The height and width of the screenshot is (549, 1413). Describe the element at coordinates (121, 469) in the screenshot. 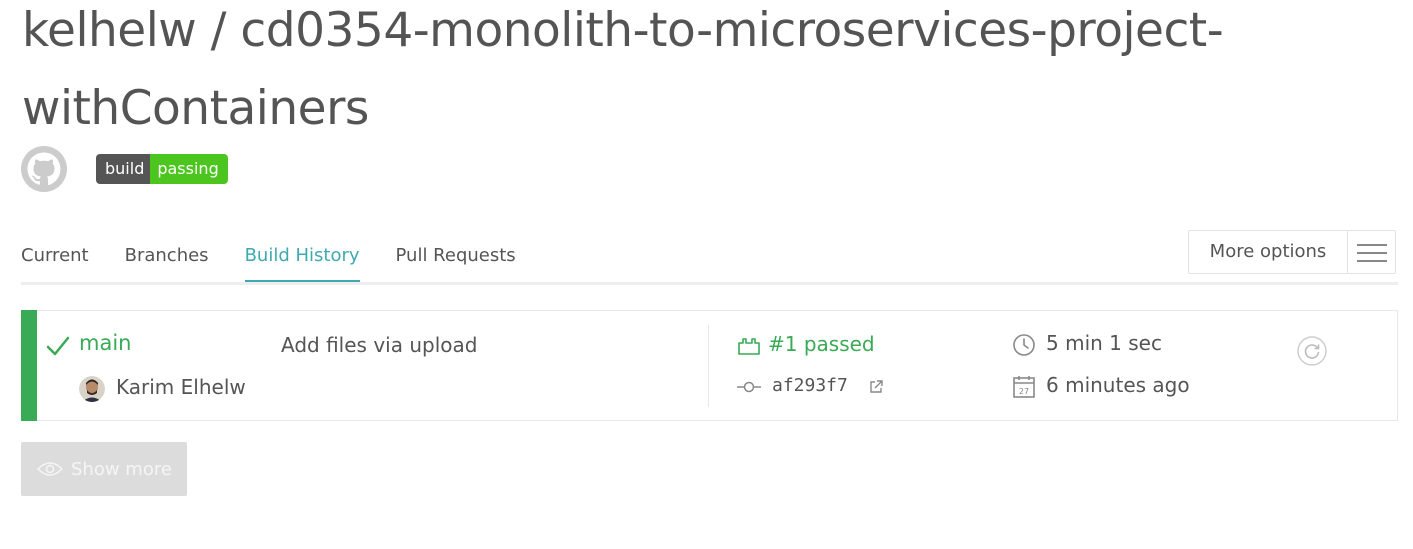

I see `show-more-label: Show more` at that location.